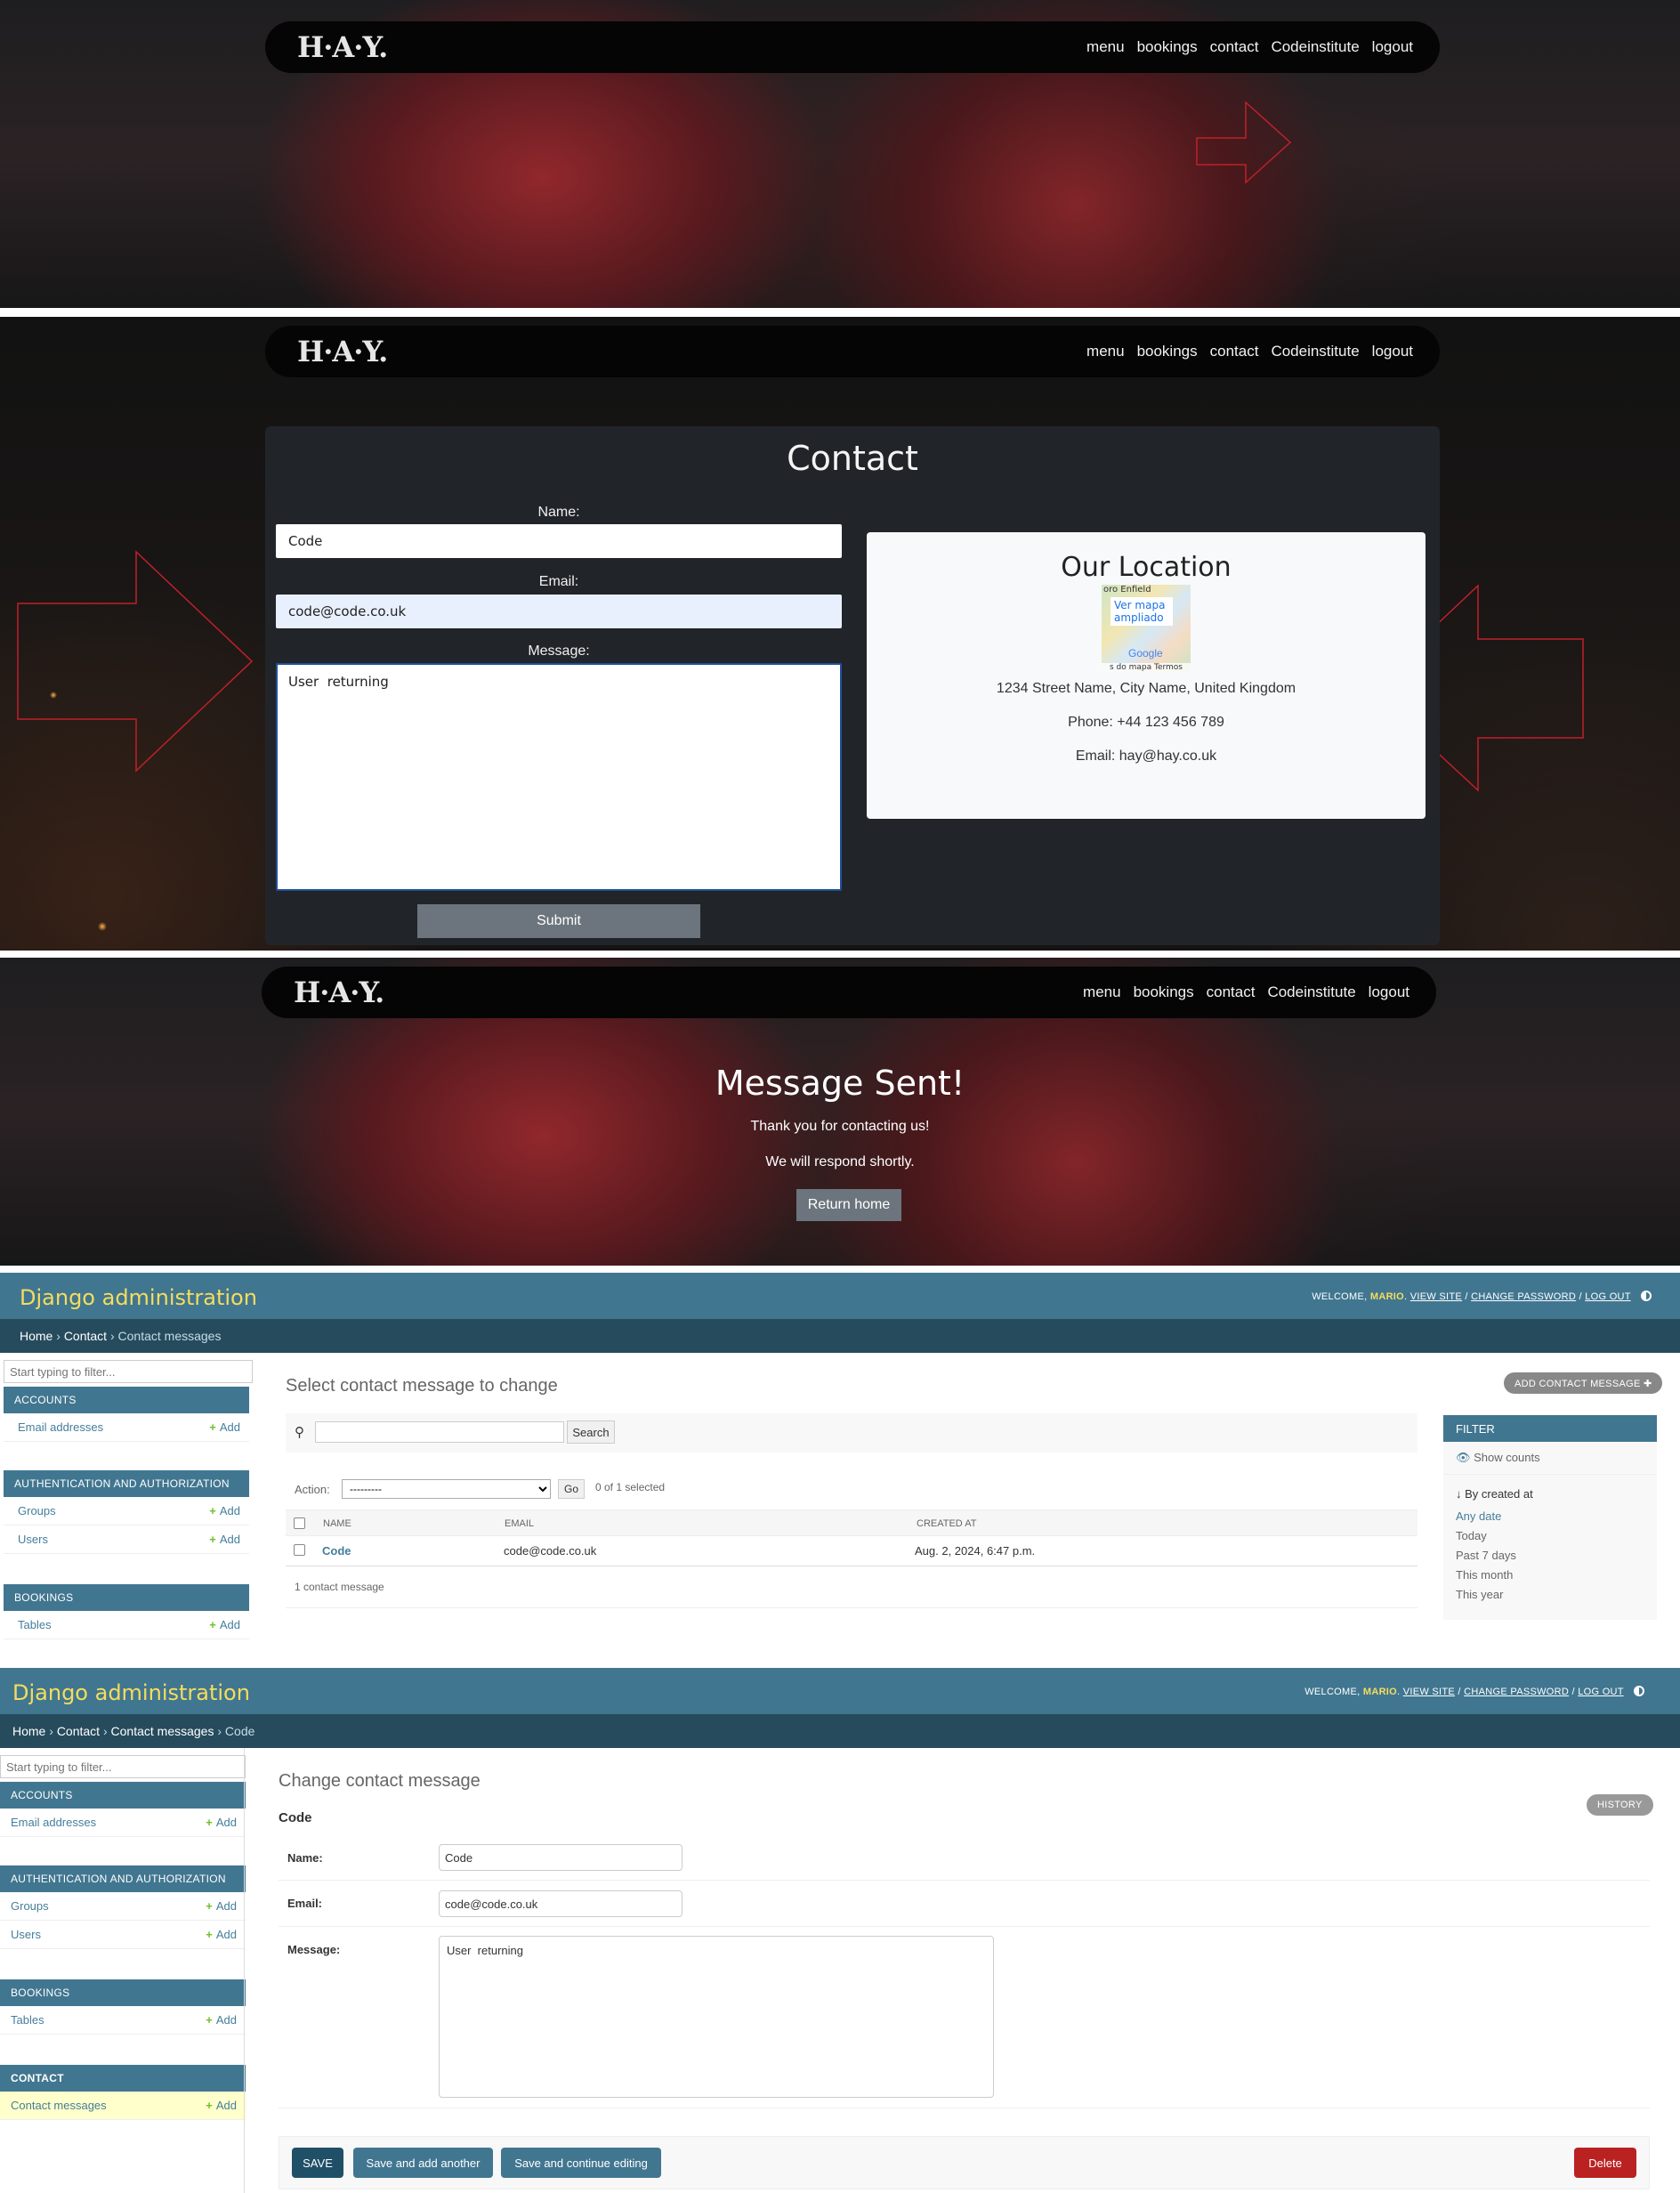 Image resolution: width=1680 pixels, height=2193 pixels. What do you see at coordinates (209, 1822) in the screenshot?
I see `add-icon: +` at bounding box center [209, 1822].